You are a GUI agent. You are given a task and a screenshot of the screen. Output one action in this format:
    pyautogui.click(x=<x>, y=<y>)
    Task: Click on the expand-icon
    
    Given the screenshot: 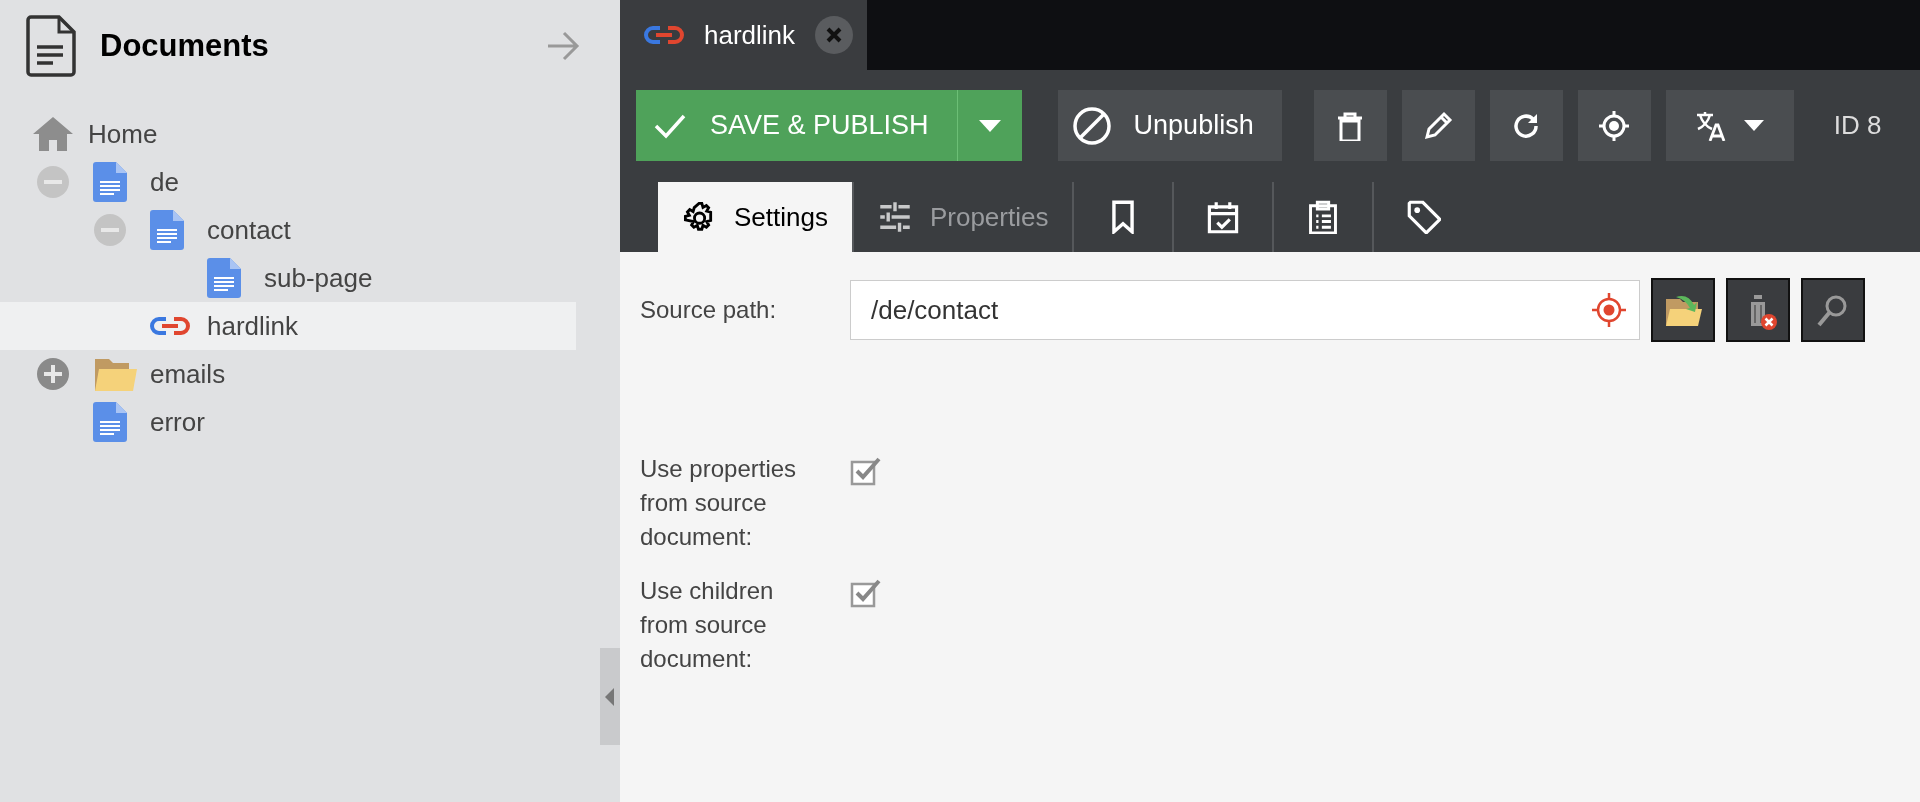 What is the action you would take?
    pyautogui.click(x=53, y=374)
    